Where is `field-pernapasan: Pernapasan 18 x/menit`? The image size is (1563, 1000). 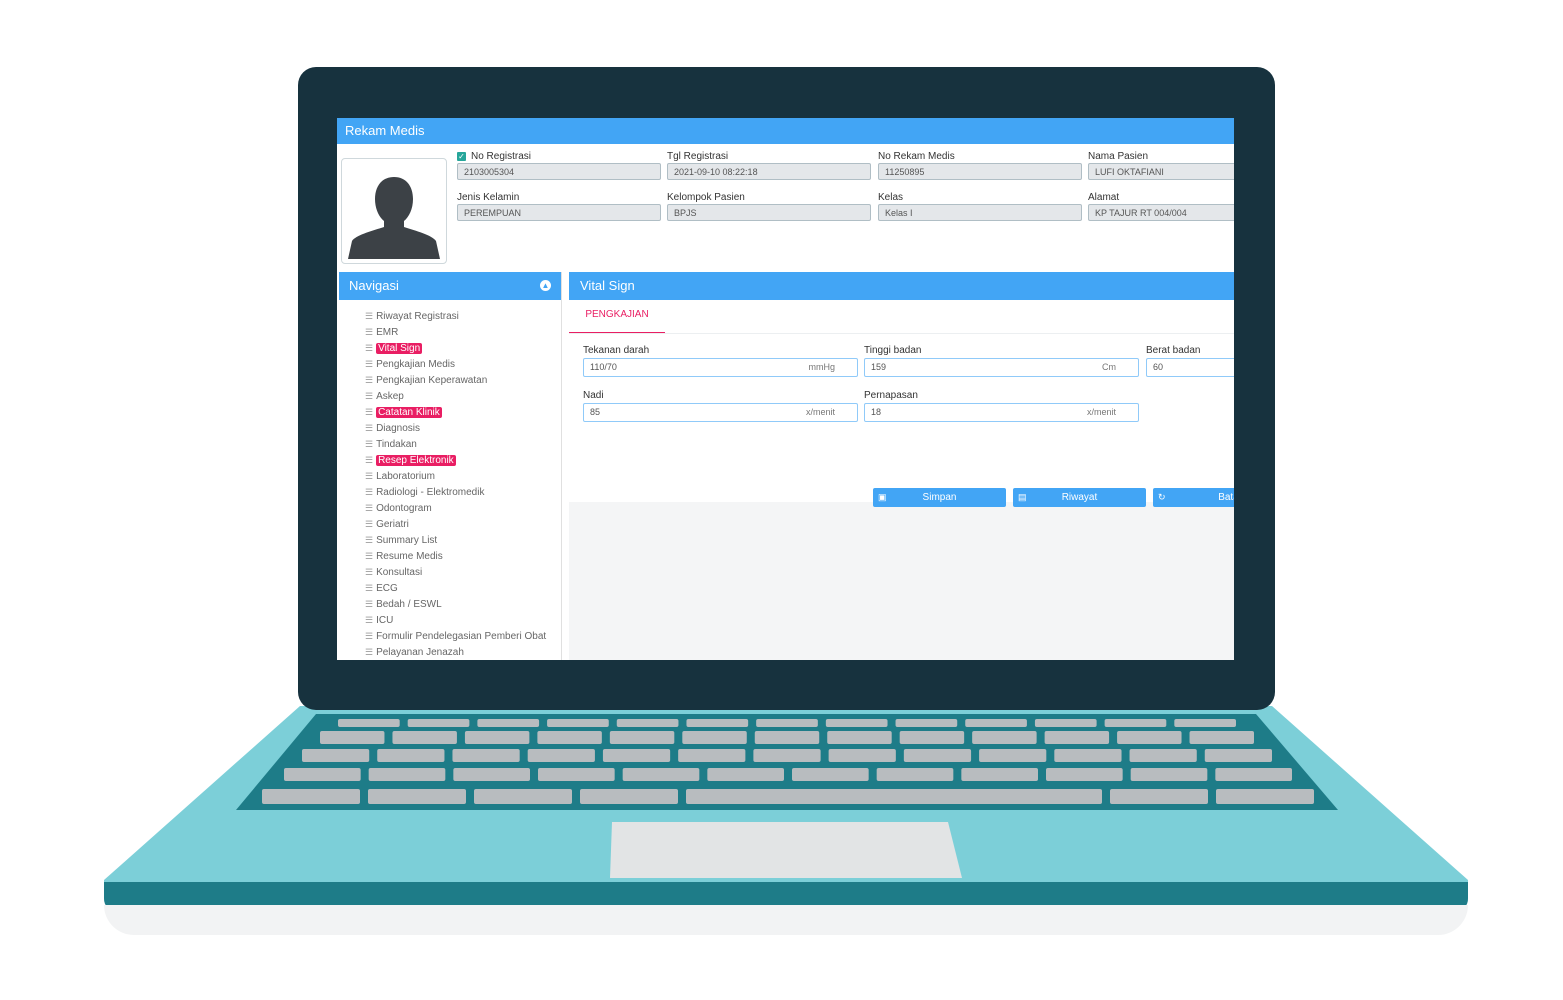 field-pernapasan: Pernapasan 18 x/menit is located at coordinates (1001, 405).